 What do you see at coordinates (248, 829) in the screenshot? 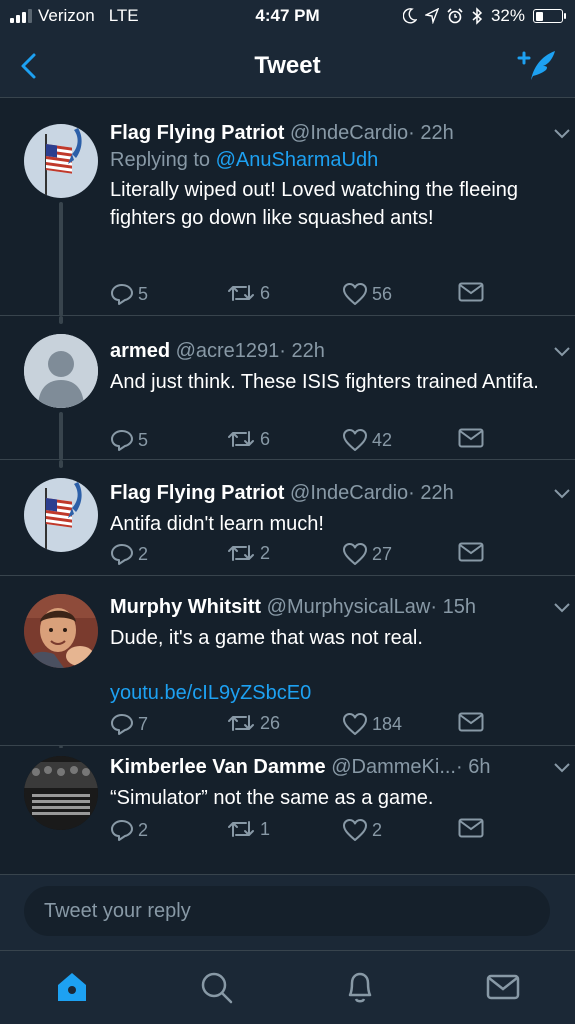
I see `retweet-button: 1` at bounding box center [248, 829].